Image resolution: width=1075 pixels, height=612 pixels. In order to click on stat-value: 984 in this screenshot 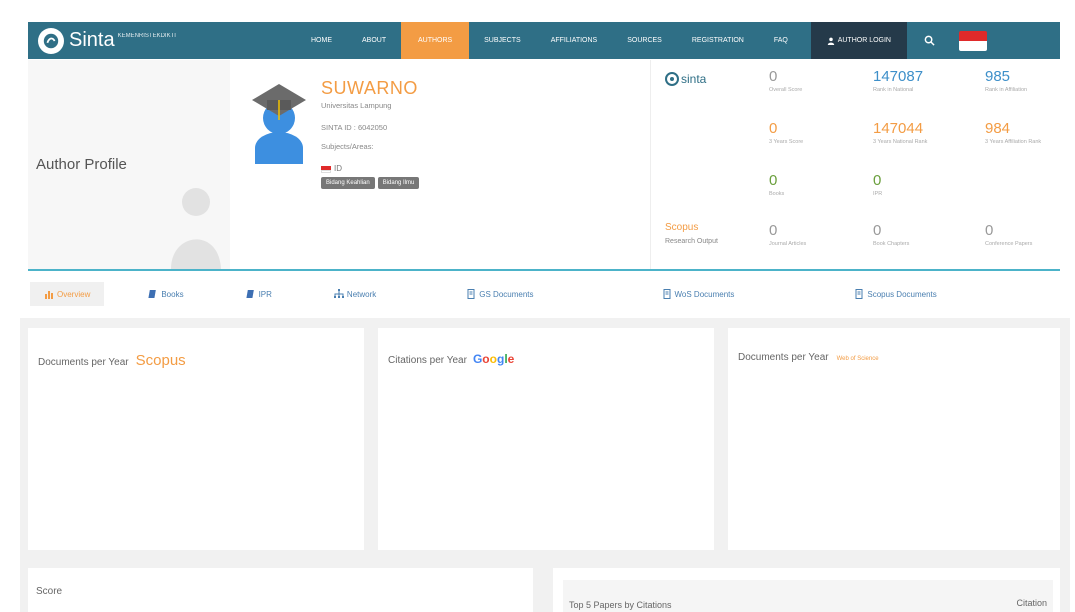, I will do `click(998, 128)`.